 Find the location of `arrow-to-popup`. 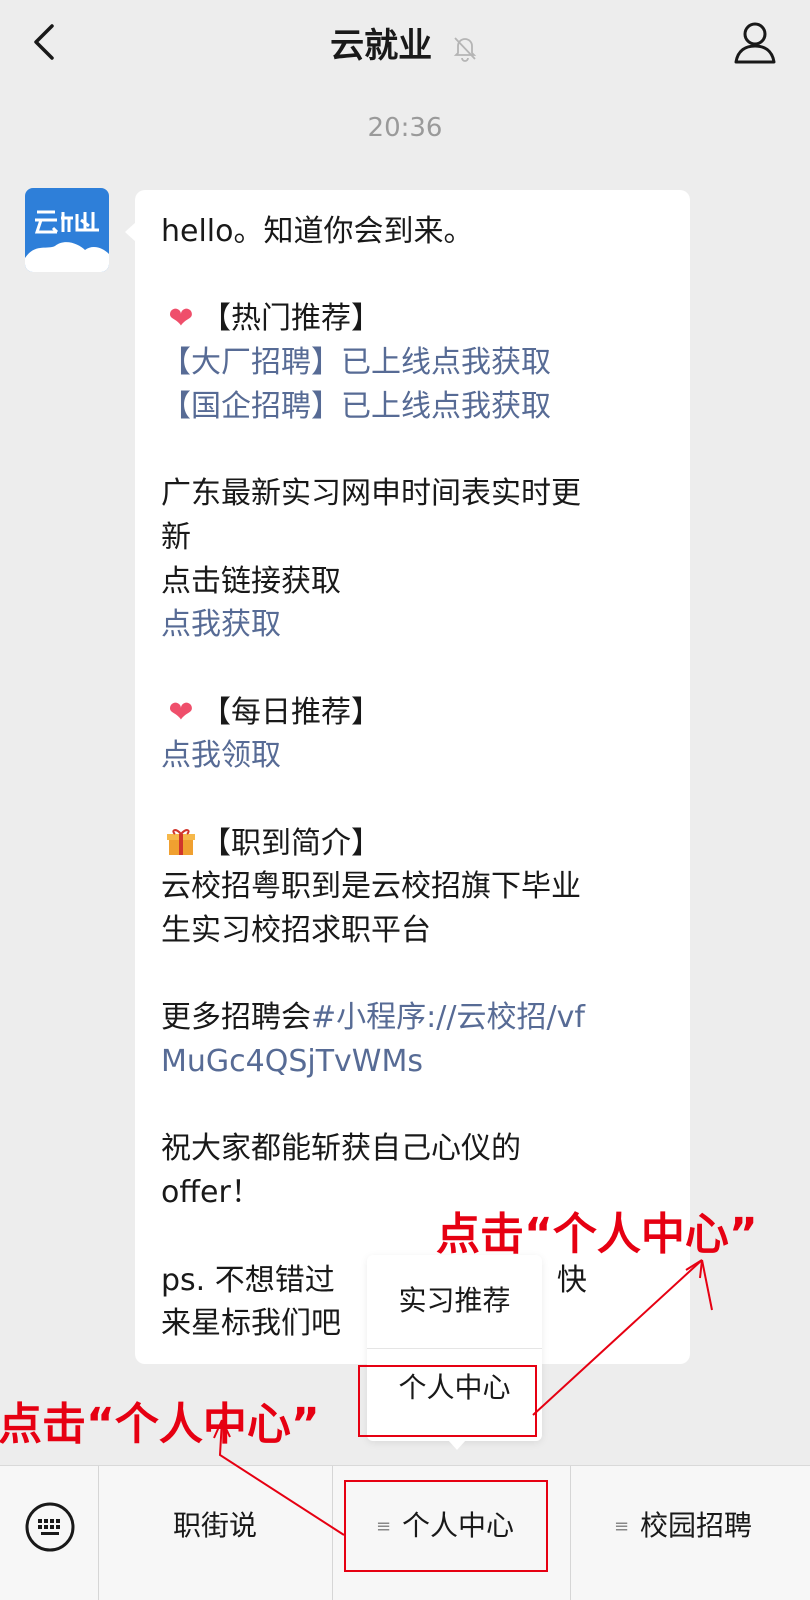

arrow-to-popup is located at coordinates (707, 1285).